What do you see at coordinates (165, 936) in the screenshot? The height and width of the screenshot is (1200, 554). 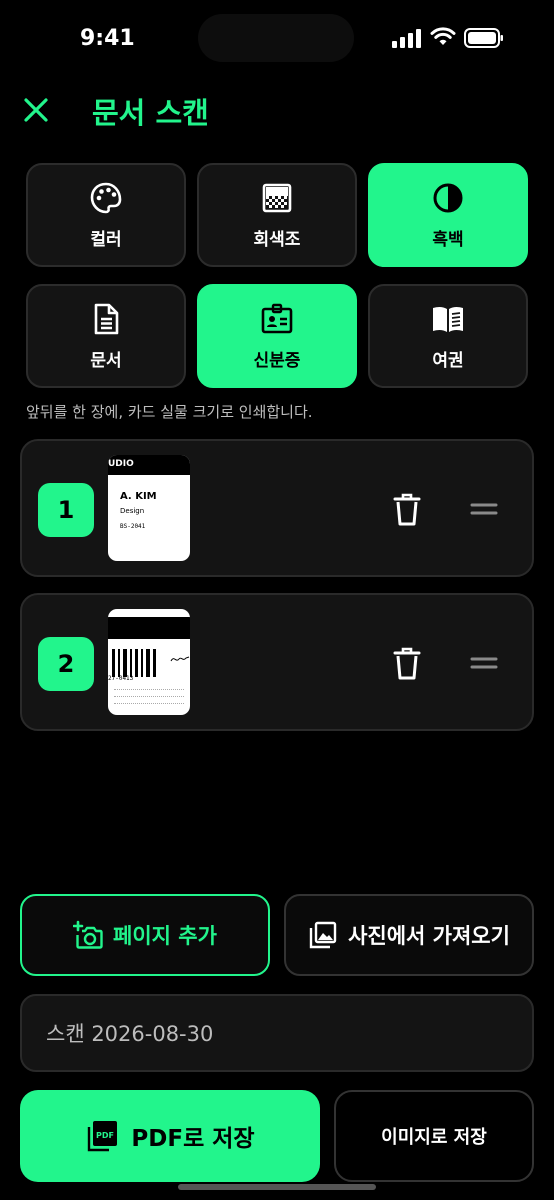 I see `add-page-label: 페이지 추가` at bounding box center [165, 936].